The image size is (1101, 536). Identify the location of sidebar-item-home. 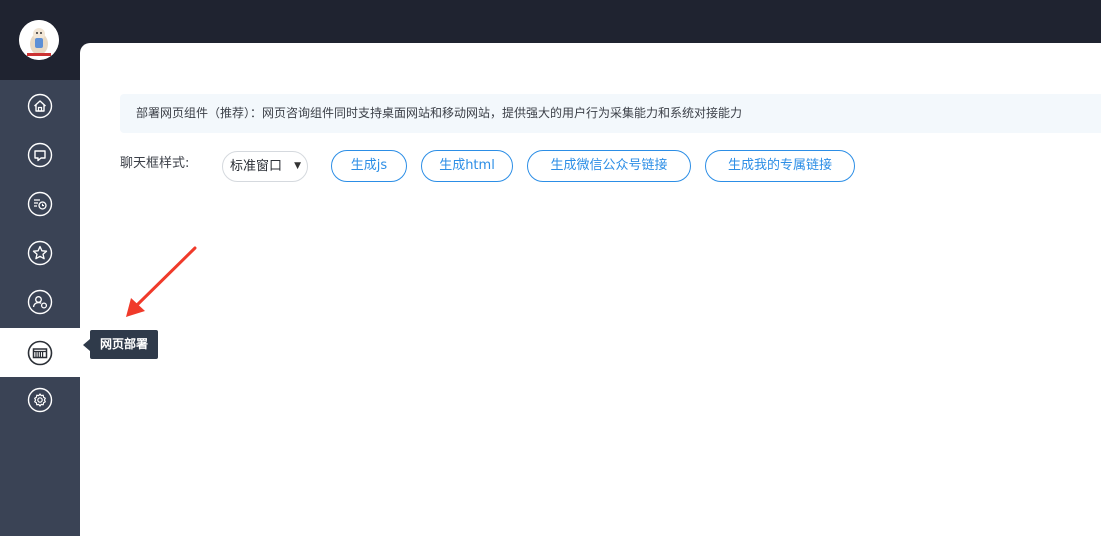
(40, 105).